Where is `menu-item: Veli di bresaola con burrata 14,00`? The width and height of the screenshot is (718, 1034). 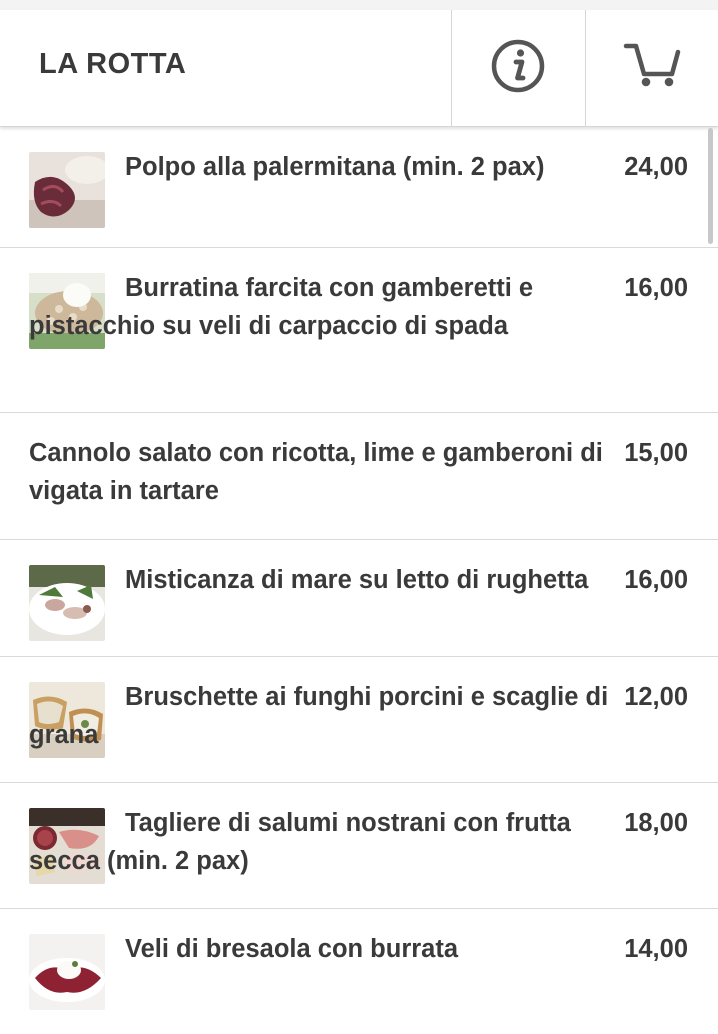 menu-item: Veli di bresaola con burrata 14,00 is located at coordinates (359, 971).